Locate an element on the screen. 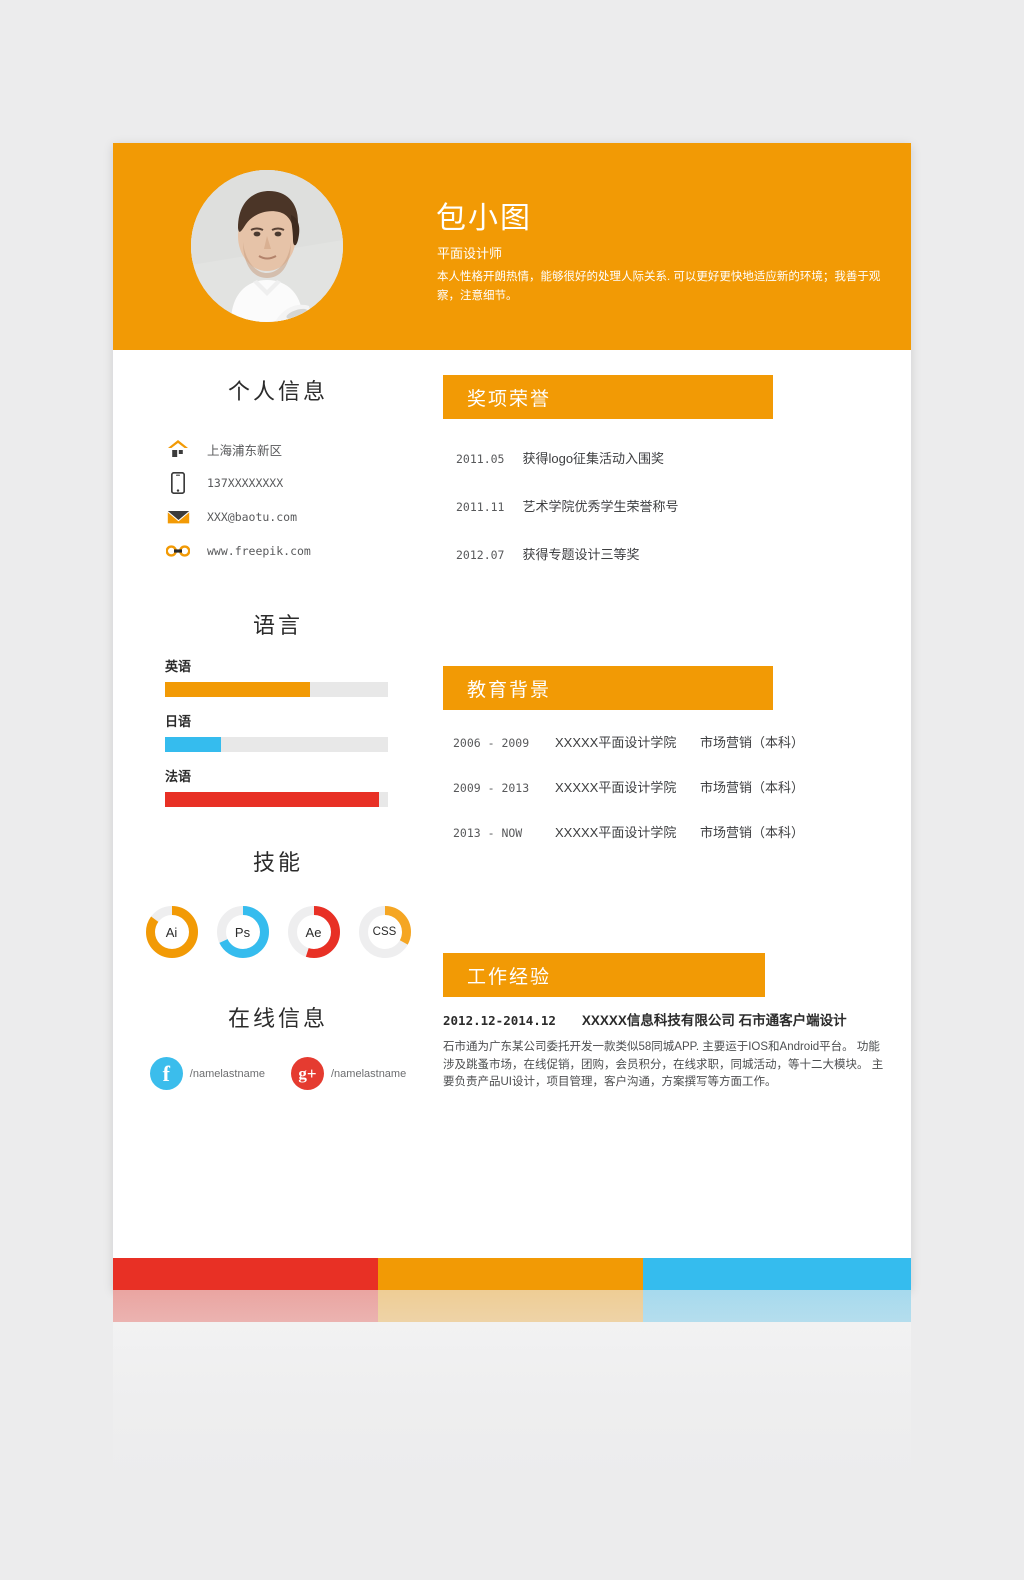  language-track-english is located at coordinates (276, 689).